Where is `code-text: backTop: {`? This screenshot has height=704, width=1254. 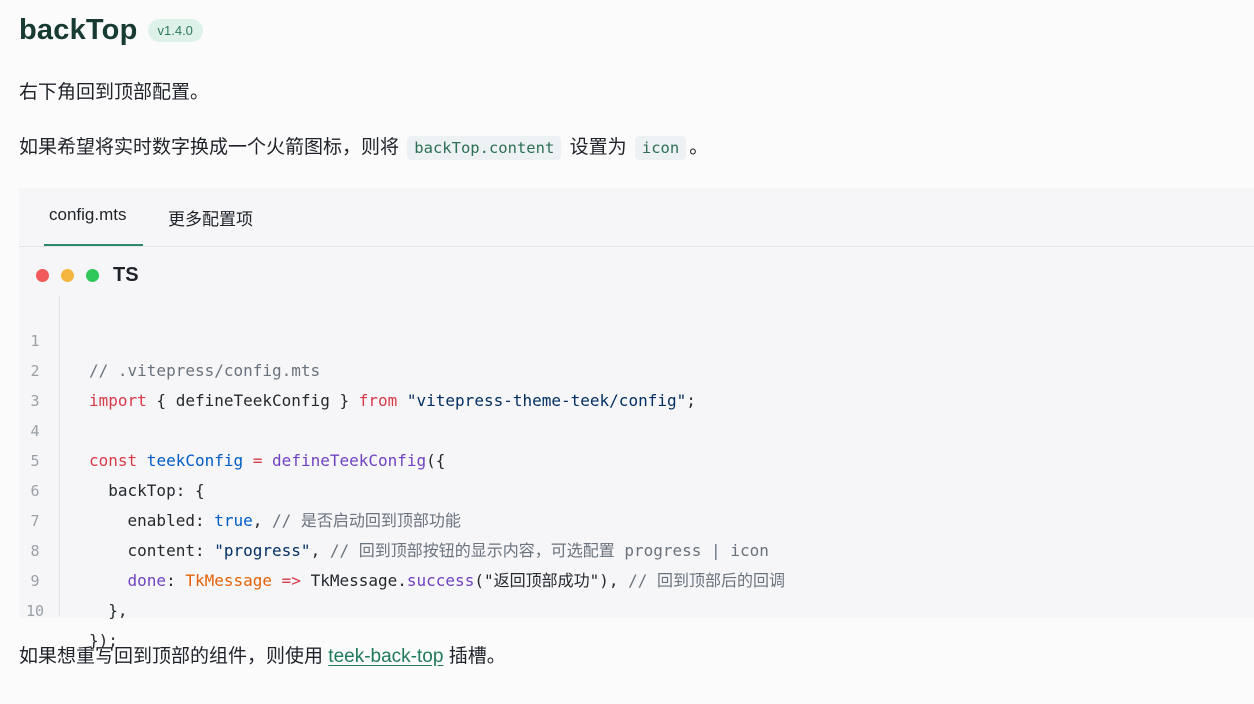
code-text: backTop: { is located at coordinates (147, 491).